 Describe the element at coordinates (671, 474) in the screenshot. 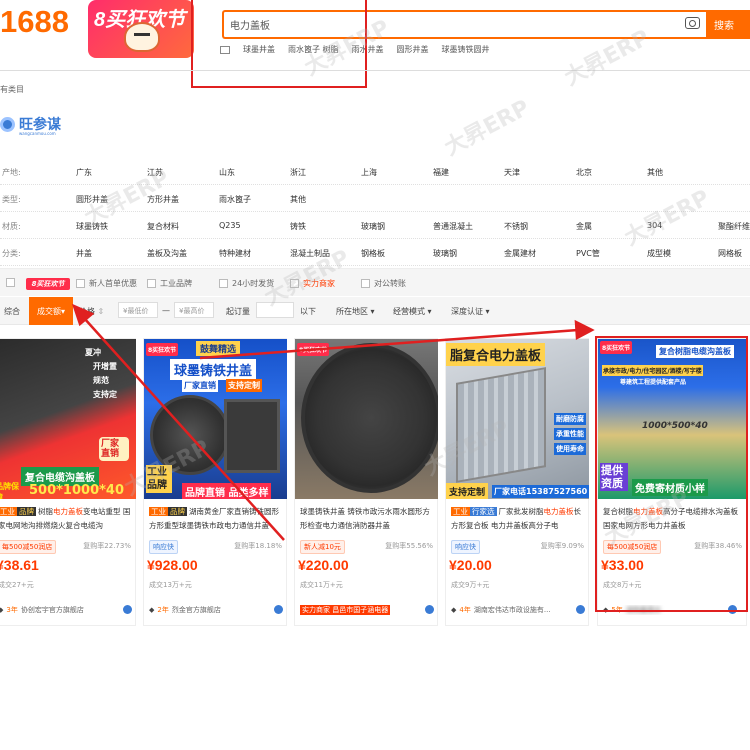

I see `highlight-box-product` at that location.